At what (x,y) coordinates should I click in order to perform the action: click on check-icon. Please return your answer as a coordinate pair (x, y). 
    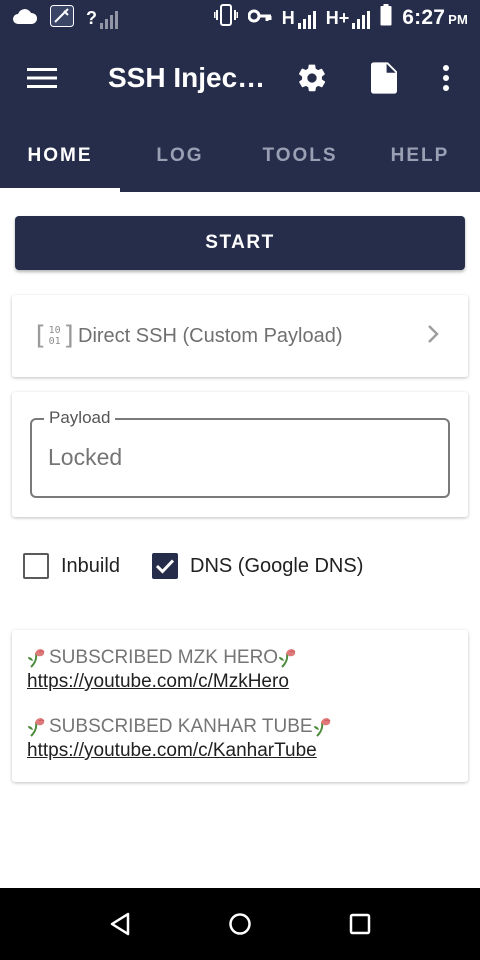
    Looking at the image, I should click on (165, 566).